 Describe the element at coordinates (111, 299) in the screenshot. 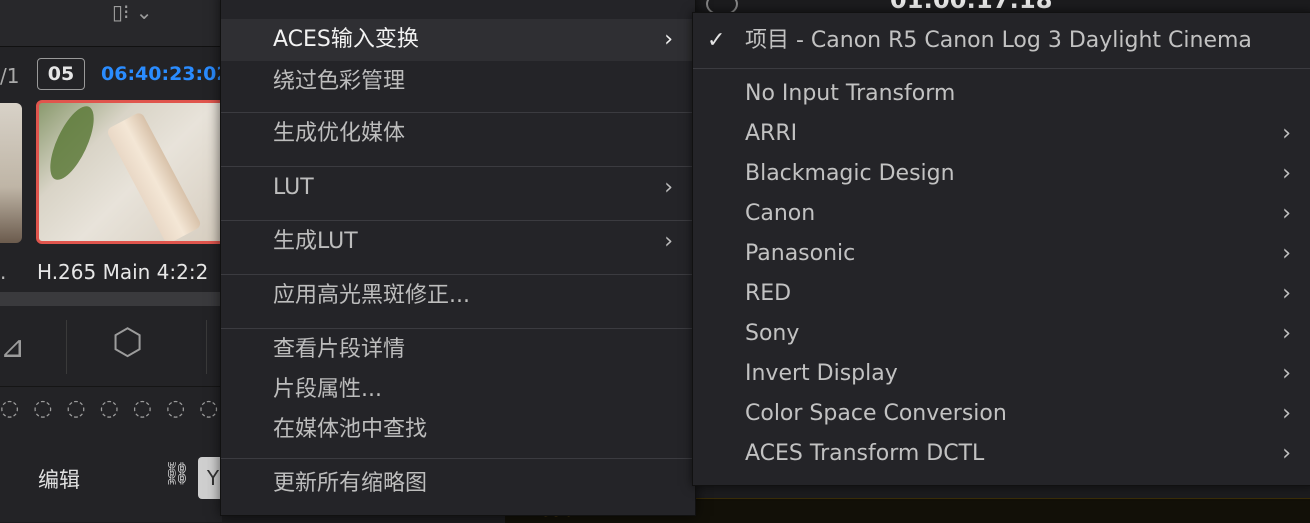

I see `clip-strip-scrollbar` at that location.